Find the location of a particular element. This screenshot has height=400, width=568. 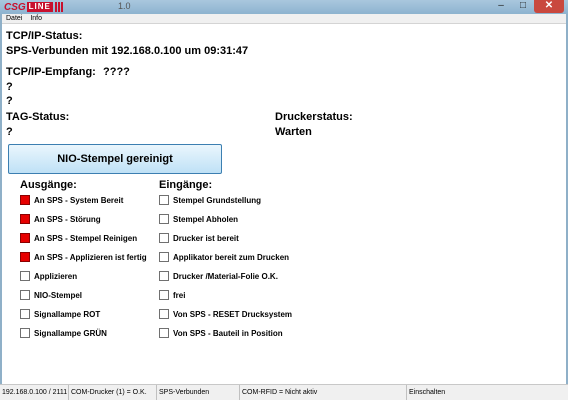

eingang-row: frei is located at coordinates (172, 295).